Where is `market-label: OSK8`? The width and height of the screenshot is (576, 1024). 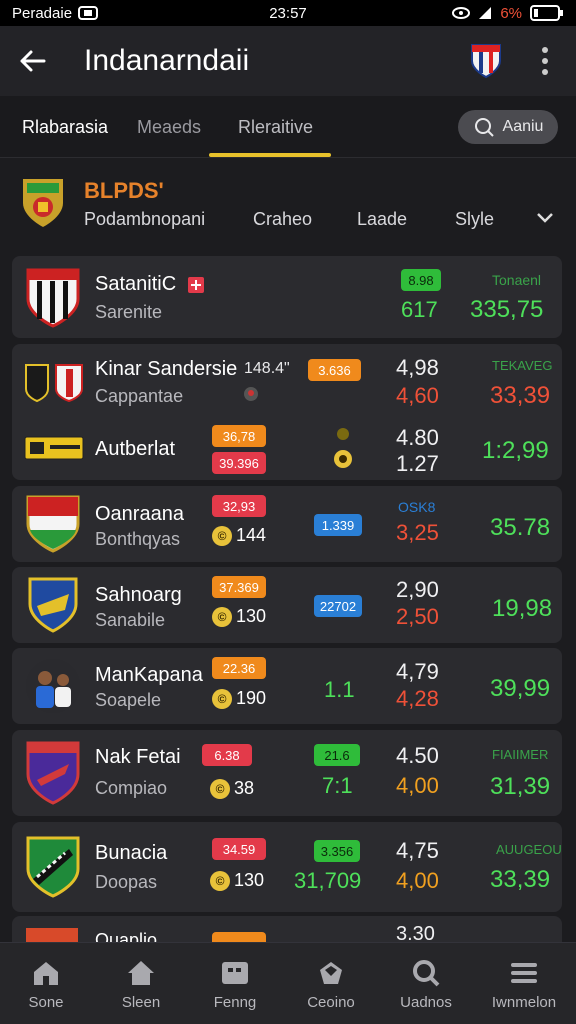 market-label: OSK8 is located at coordinates (417, 507).